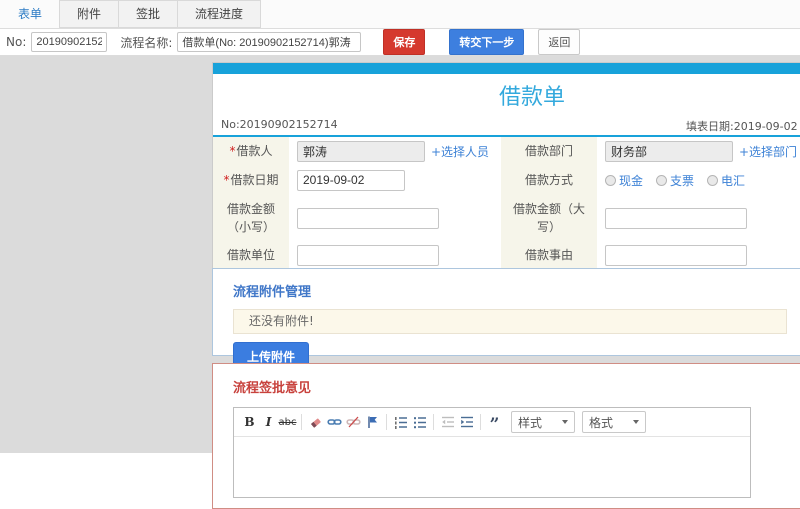  I want to click on anchor-flag-button, so click(372, 422).